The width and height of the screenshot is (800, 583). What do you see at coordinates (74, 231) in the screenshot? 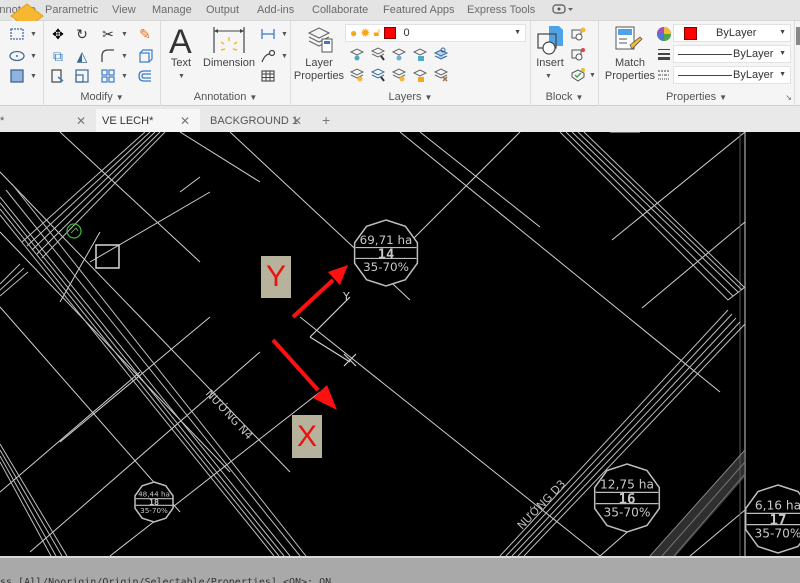
I see `green-marker-icon` at bounding box center [74, 231].